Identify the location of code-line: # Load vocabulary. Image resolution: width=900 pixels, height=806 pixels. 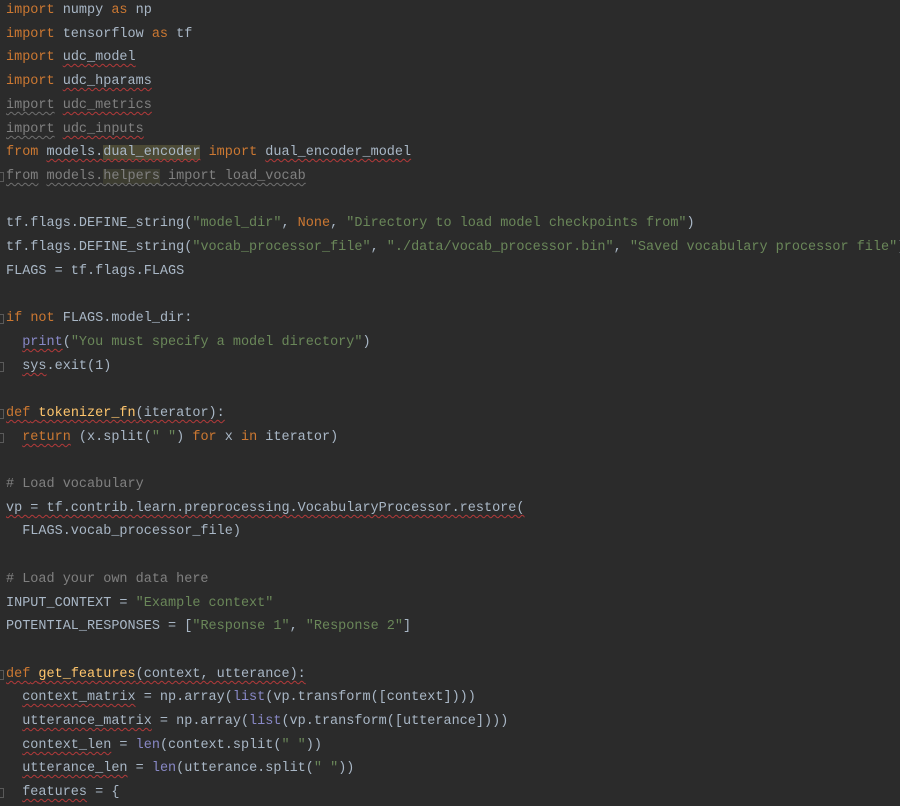
(75, 485).